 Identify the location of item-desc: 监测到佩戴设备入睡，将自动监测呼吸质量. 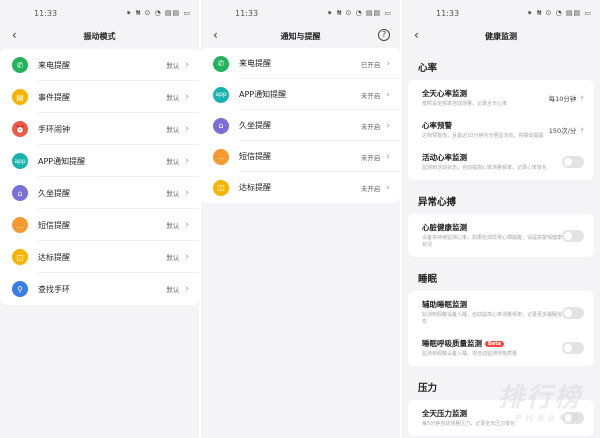
(470, 354).